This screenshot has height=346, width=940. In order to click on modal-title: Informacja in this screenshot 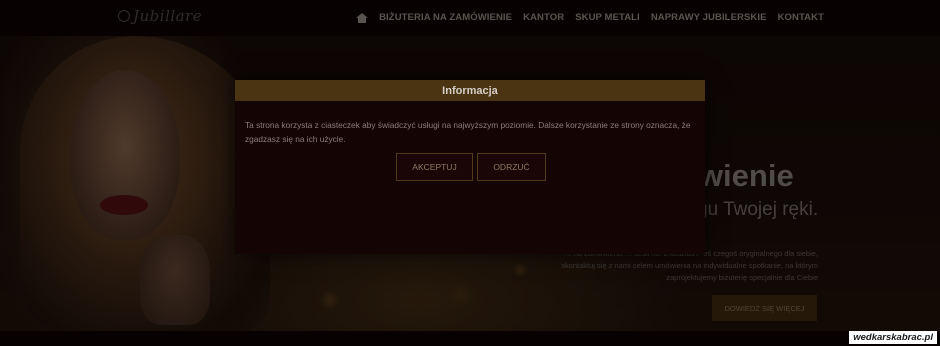, I will do `click(470, 90)`.